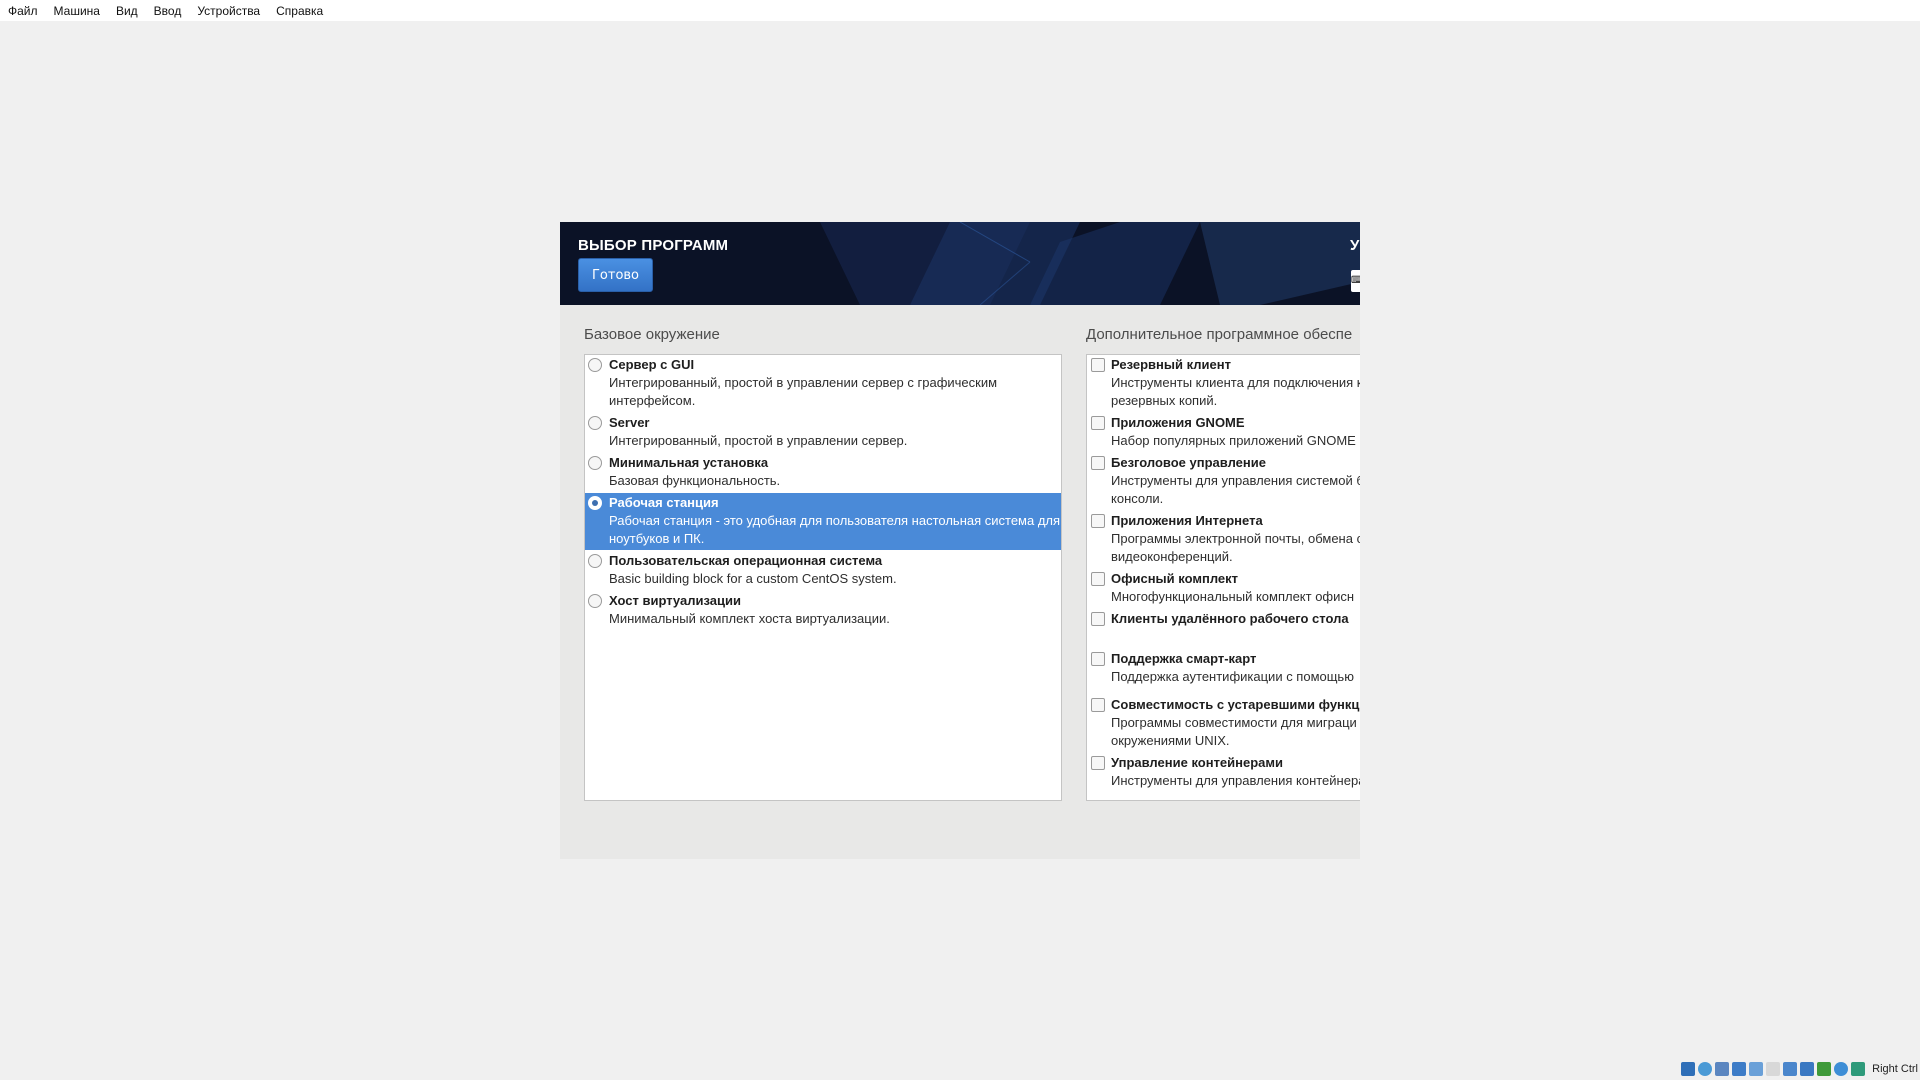 The height and width of the screenshot is (1080, 1920). Describe the element at coordinates (1197, 762) in the screenshot. I see `addon-item-title: Управление контейнерами` at that location.